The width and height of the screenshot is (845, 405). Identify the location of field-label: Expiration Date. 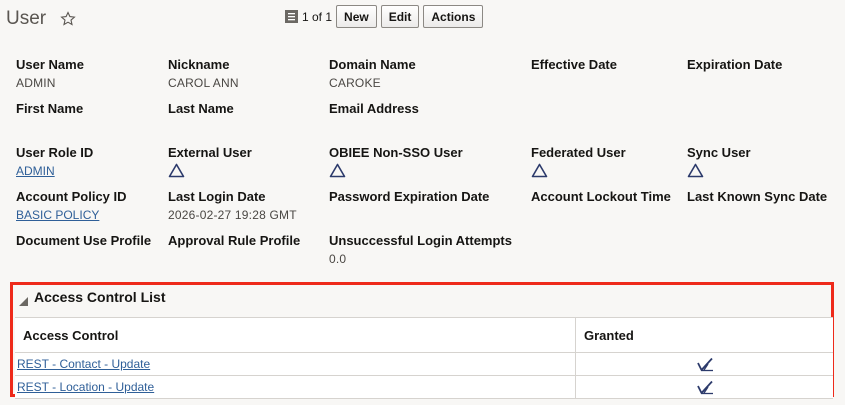
(735, 64).